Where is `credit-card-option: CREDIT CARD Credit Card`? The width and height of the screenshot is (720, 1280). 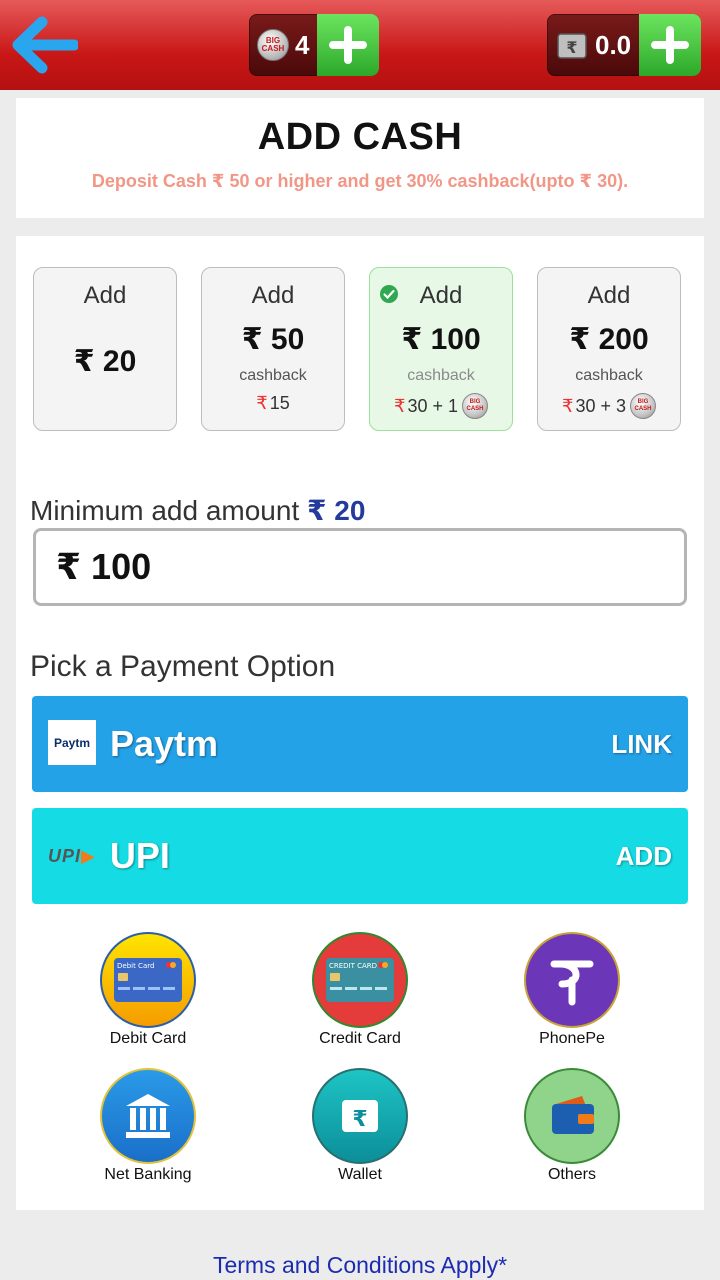 credit-card-option: CREDIT CARD Credit Card is located at coordinates (360, 990).